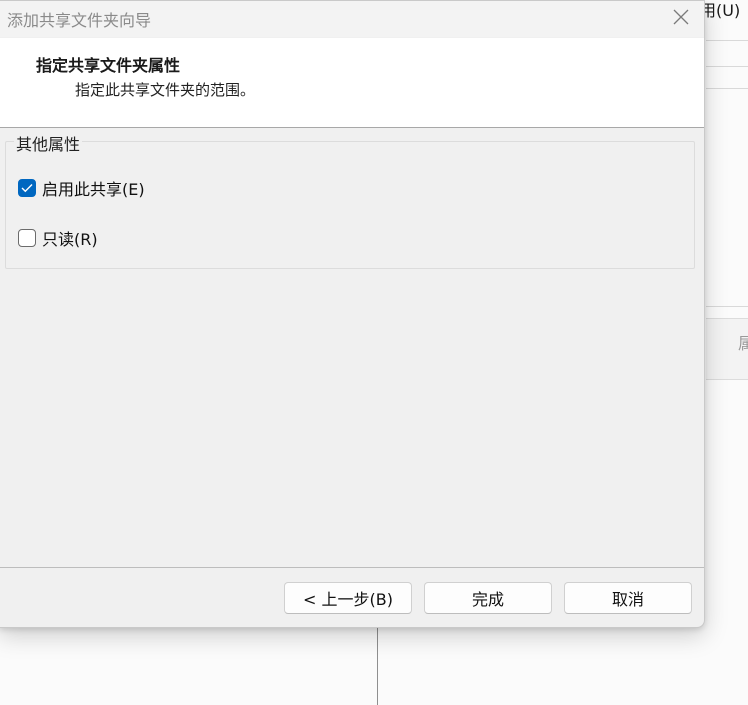 The width and height of the screenshot is (748, 705). I want to click on finish-button: 完成, so click(488, 598).